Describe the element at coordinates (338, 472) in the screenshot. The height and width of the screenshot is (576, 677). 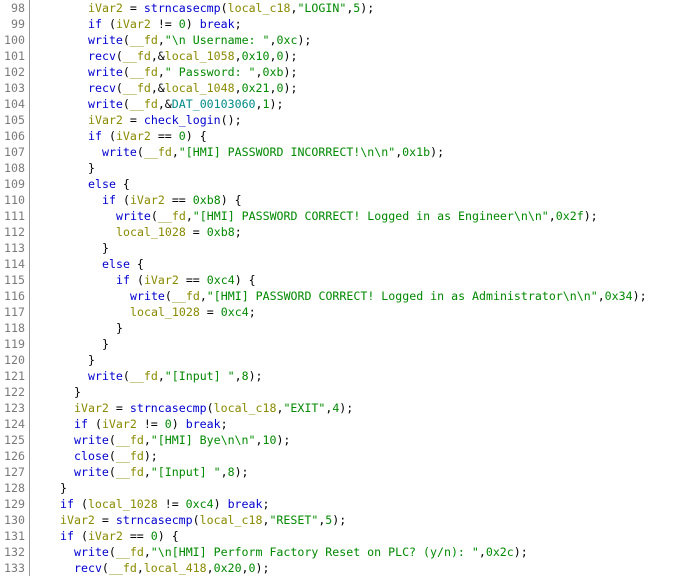
I see `code-line: 127 write(__fd,"[Input] ",8);` at that location.